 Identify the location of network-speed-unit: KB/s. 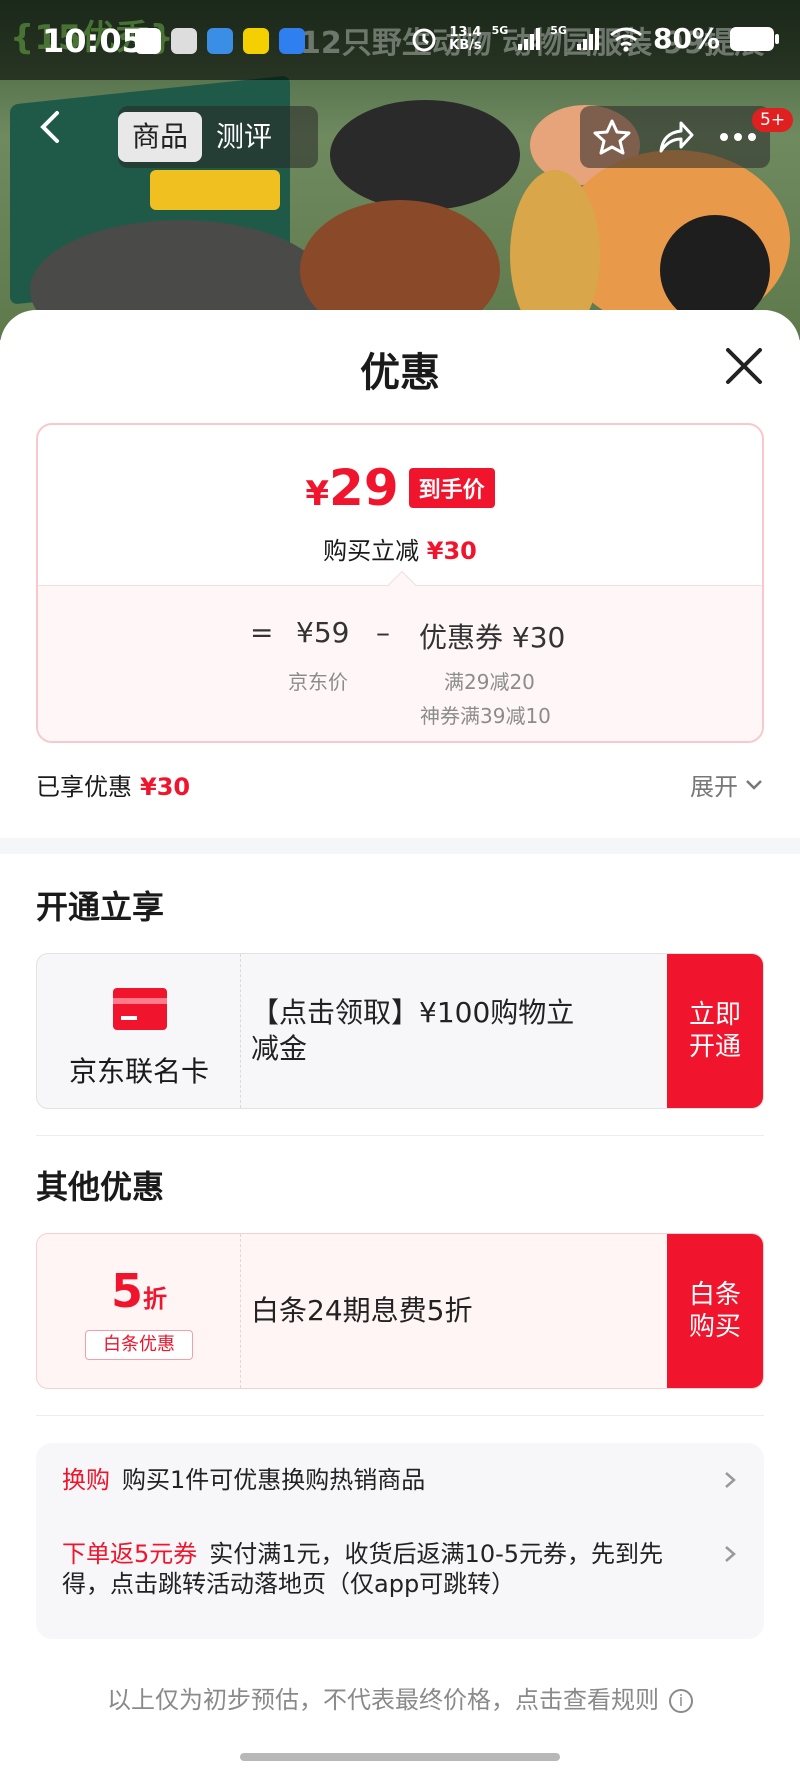
(465, 45).